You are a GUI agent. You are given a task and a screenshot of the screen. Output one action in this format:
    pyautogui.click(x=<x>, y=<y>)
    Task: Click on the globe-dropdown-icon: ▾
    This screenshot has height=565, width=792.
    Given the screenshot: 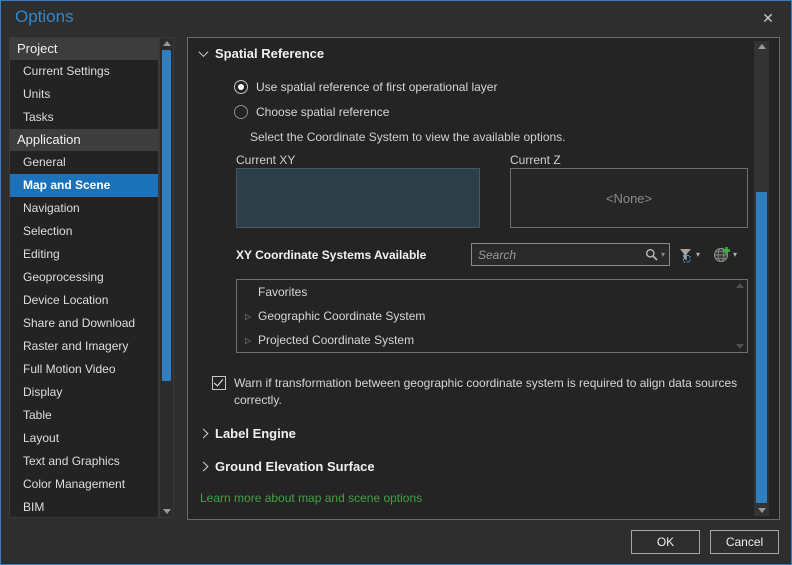 What is the action you would take?
    pyautogui.click(x=735, y=254)
    